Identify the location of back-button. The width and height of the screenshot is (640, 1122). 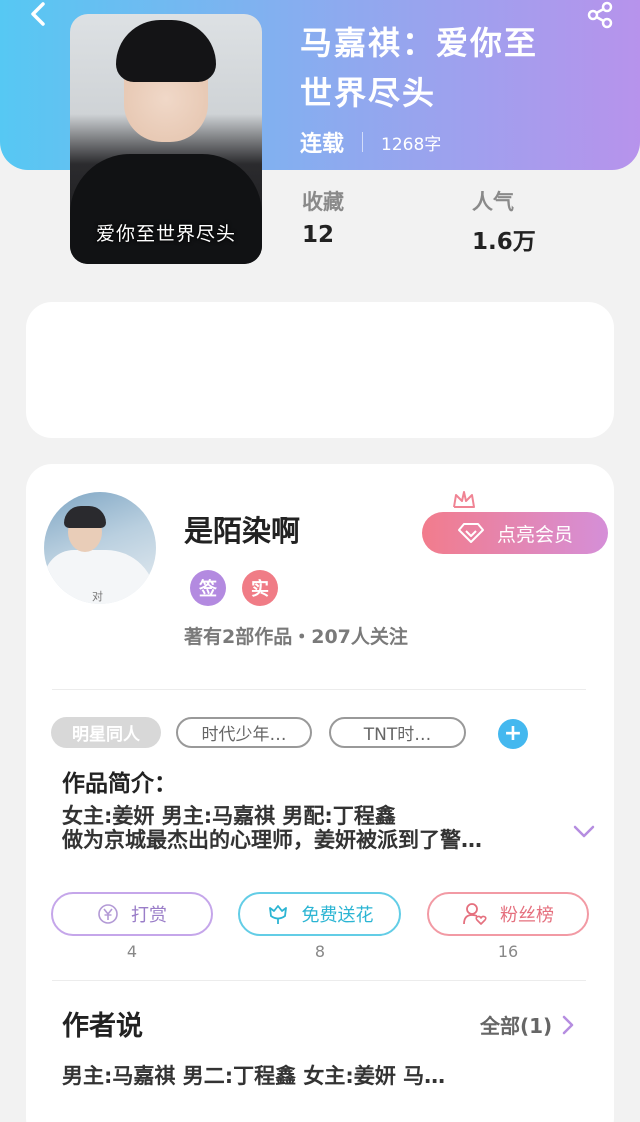
(38, 15).